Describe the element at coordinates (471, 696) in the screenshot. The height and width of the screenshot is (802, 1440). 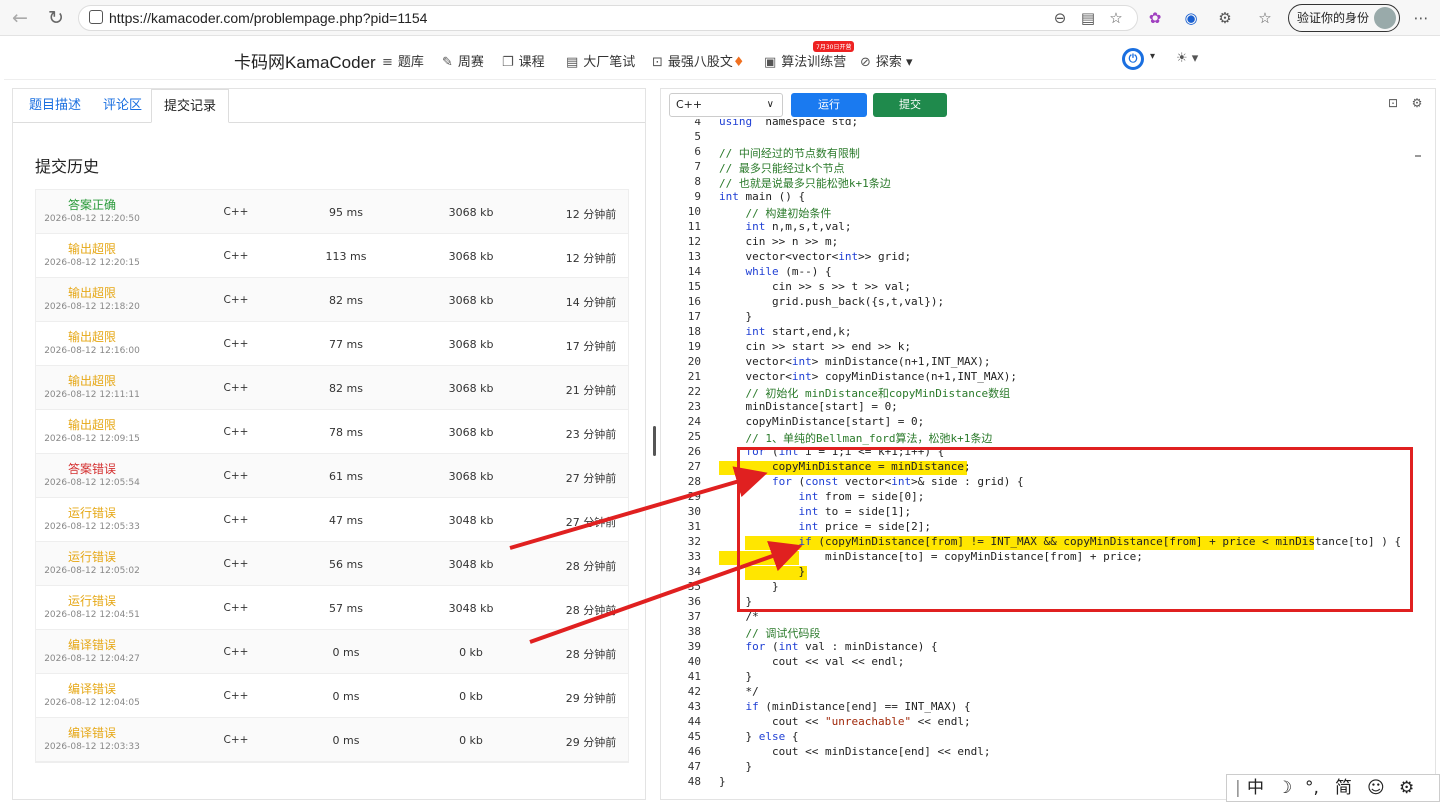
I see `submission-memory: 0 kb` at that location.